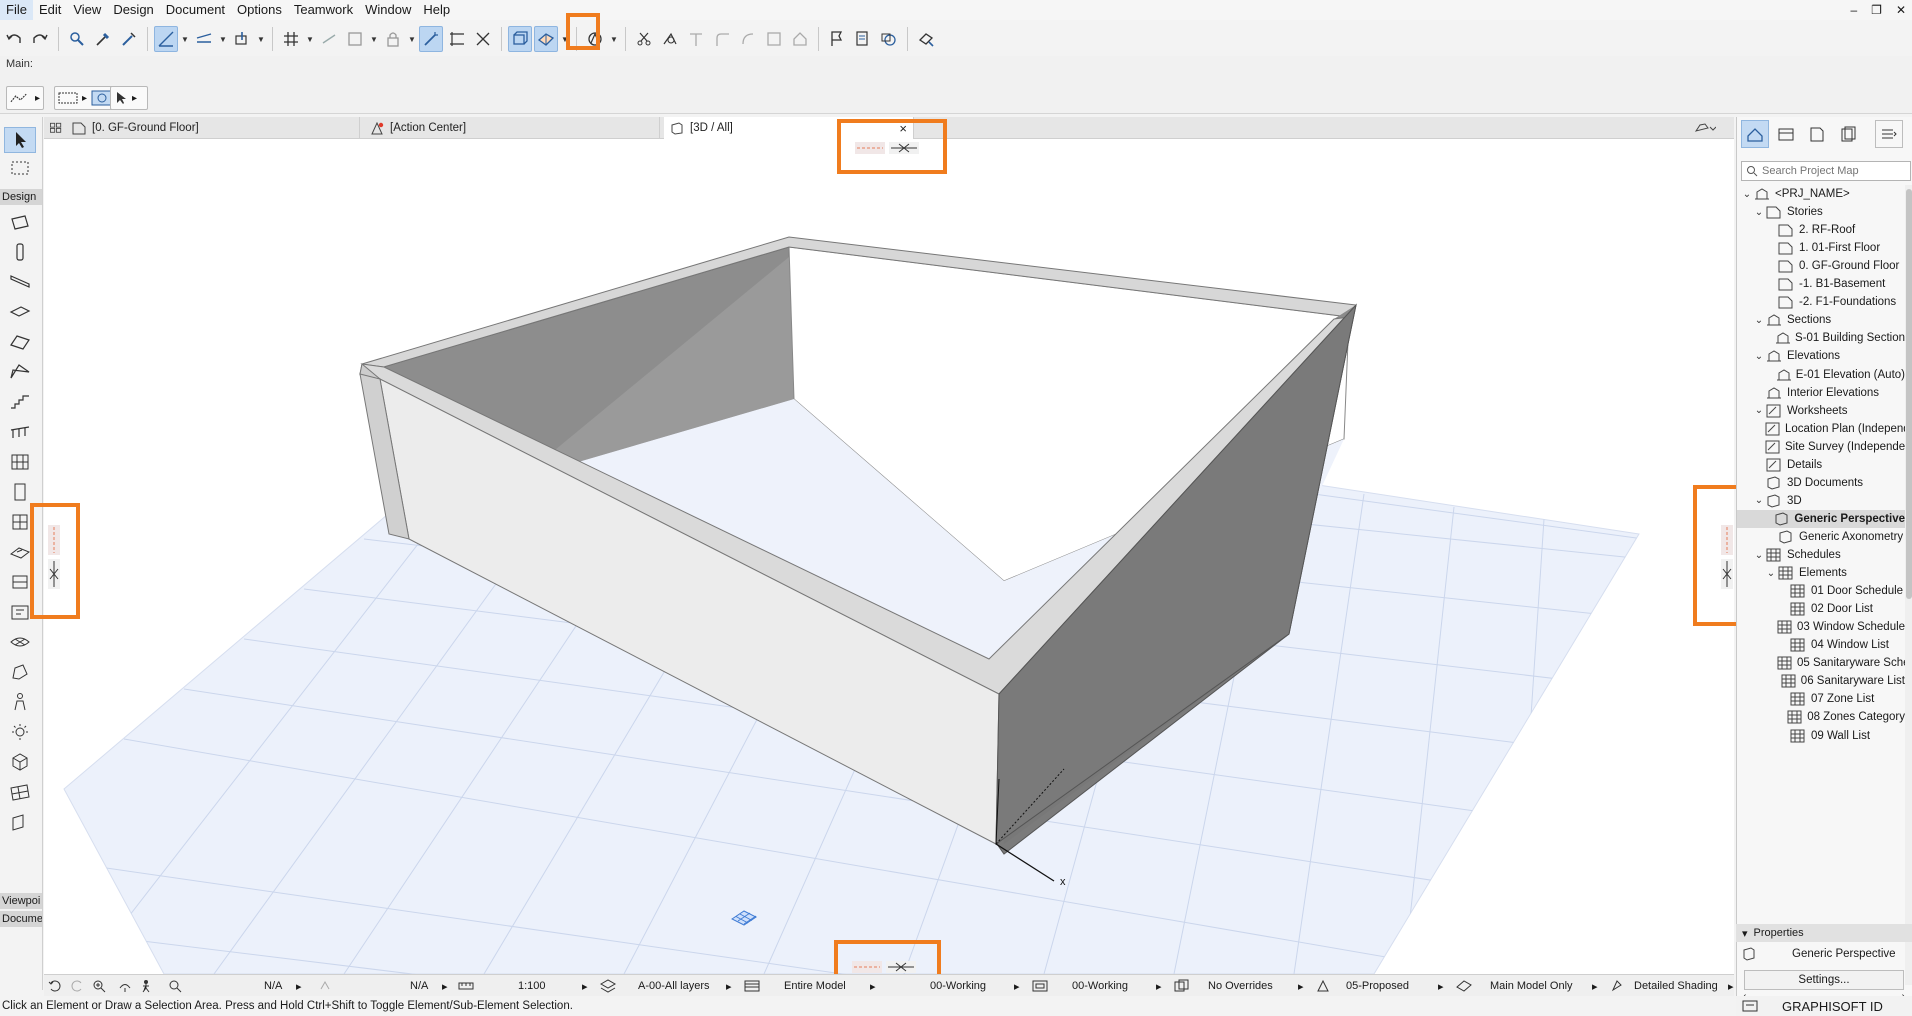 The height and width of the screenshot is (1016, 1912). What do you see at coordinates (1821, 483) in the screenshot?
I see `tree-item: 3D Documents` at bounding box center [1821, 483].